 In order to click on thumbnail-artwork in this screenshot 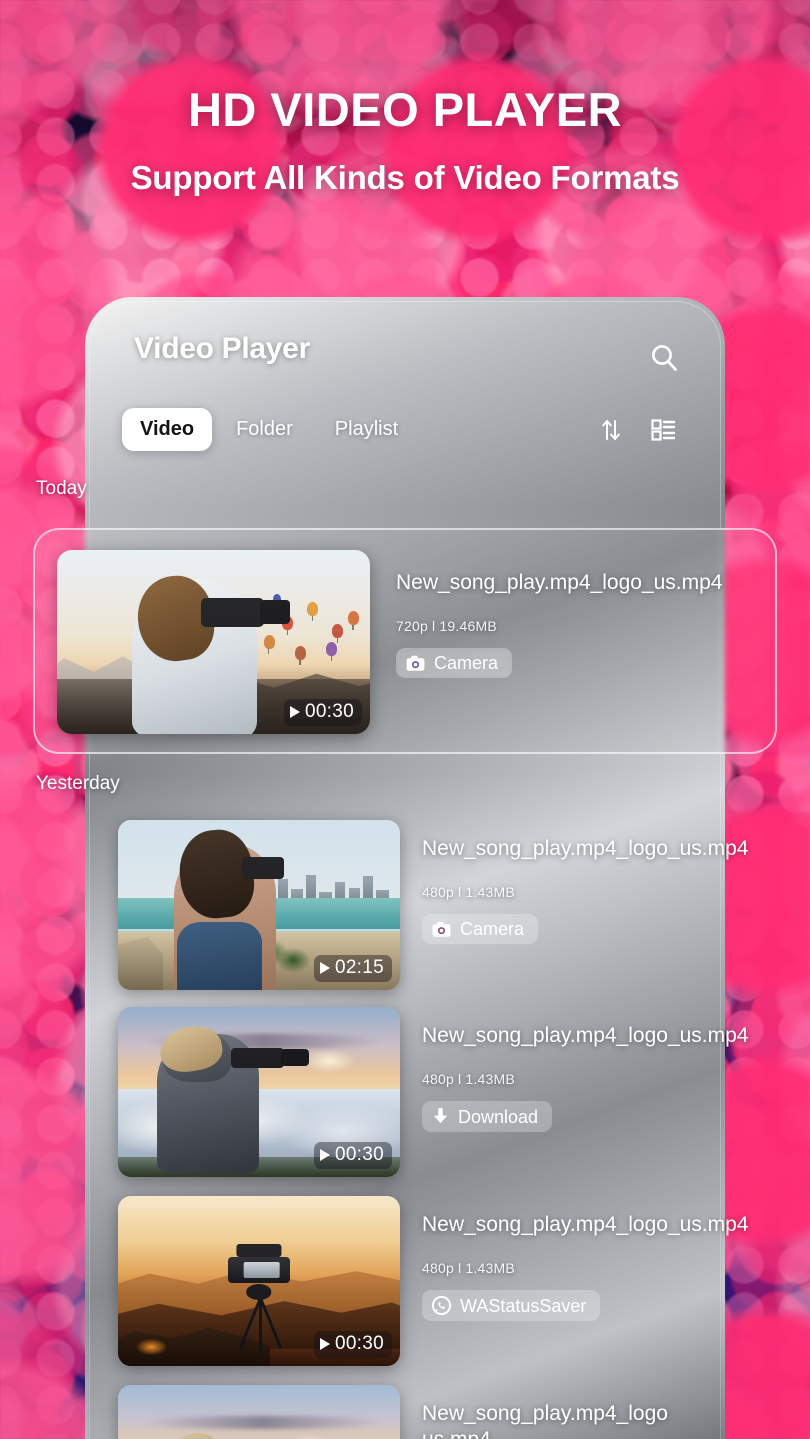, I will do `click(259, 1412)`.